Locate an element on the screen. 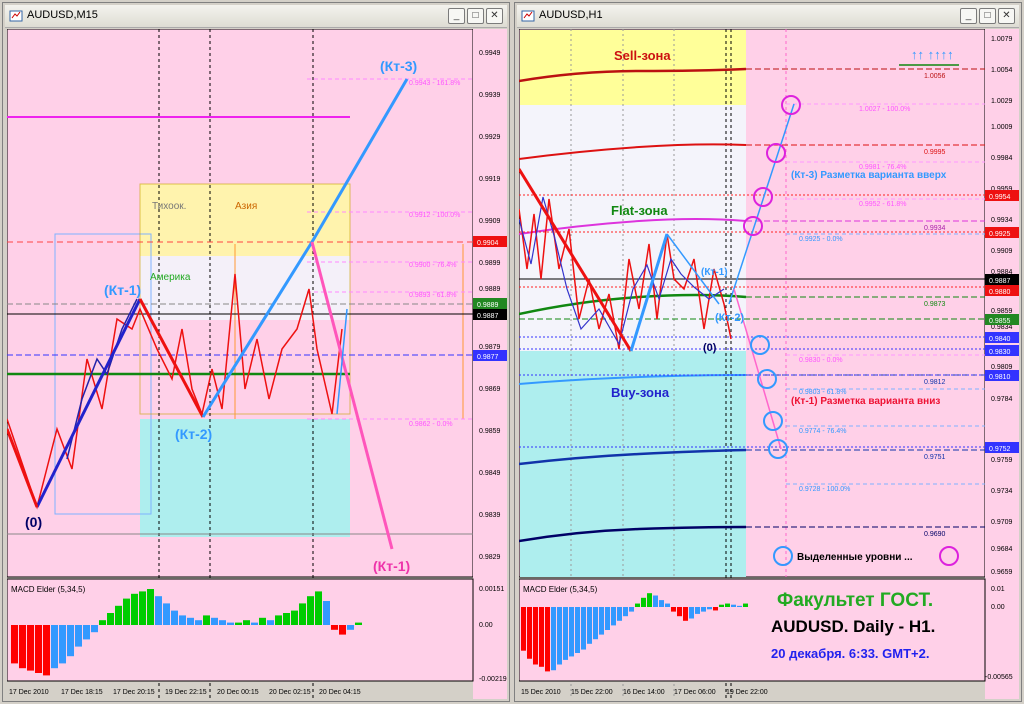 The height and width of the screenshot is (704, 1024). fib-label: 0.9893 - 61.8% is located at coordinates (432, 295).